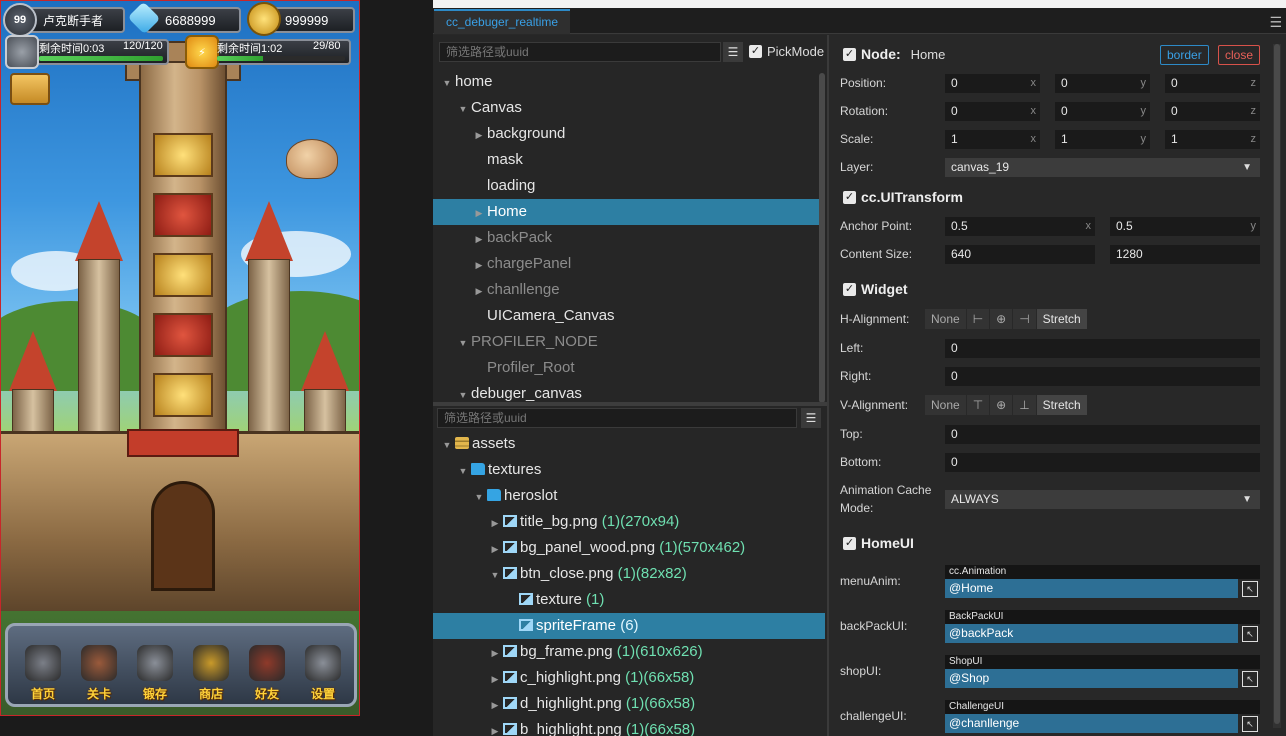  I want to click on asset-node: ▼ btn_close.png (1)(82x82), so click(629, 574).